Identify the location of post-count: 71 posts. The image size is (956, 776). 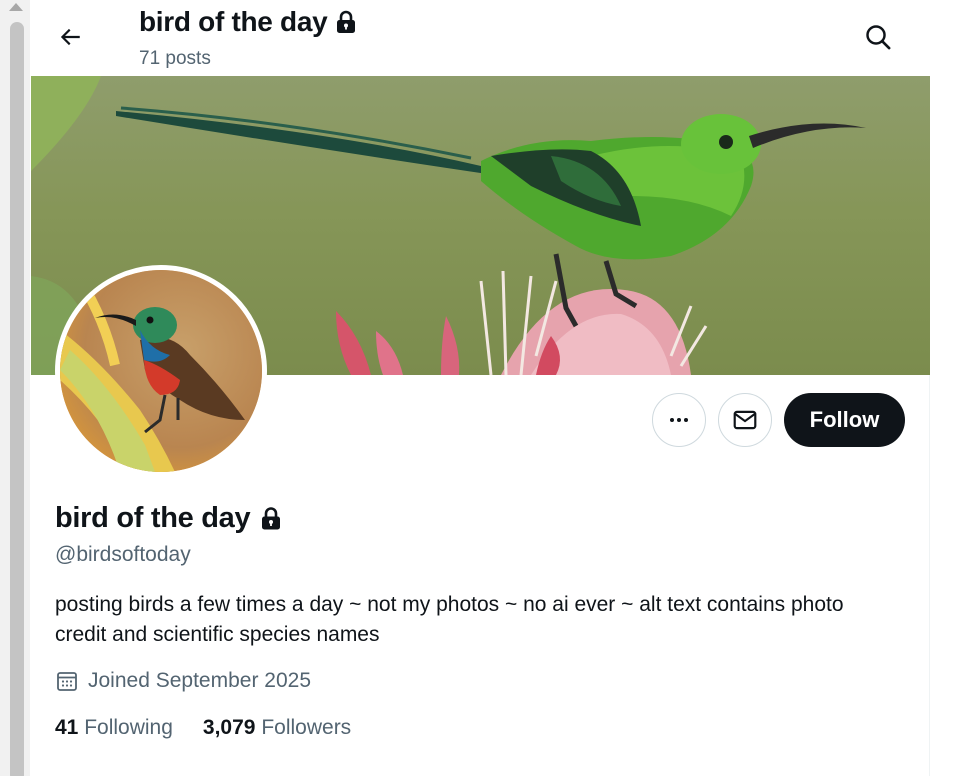
(175, 58).